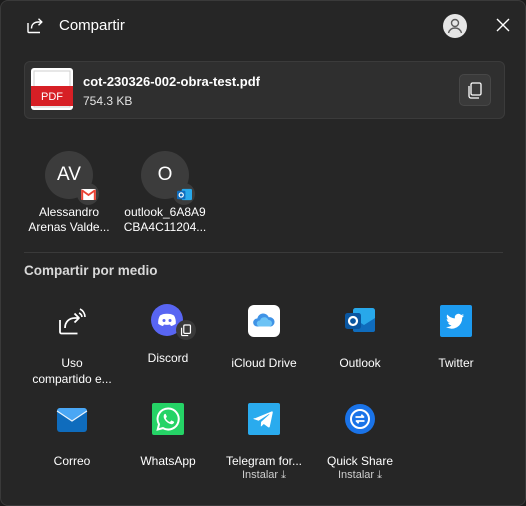 Image resolution: width=526 pixels, height=506 pixels. What do you see at coordinates (173, 322) in the screenshot?
I see `discord-icon` at bounding box center [173, 322].